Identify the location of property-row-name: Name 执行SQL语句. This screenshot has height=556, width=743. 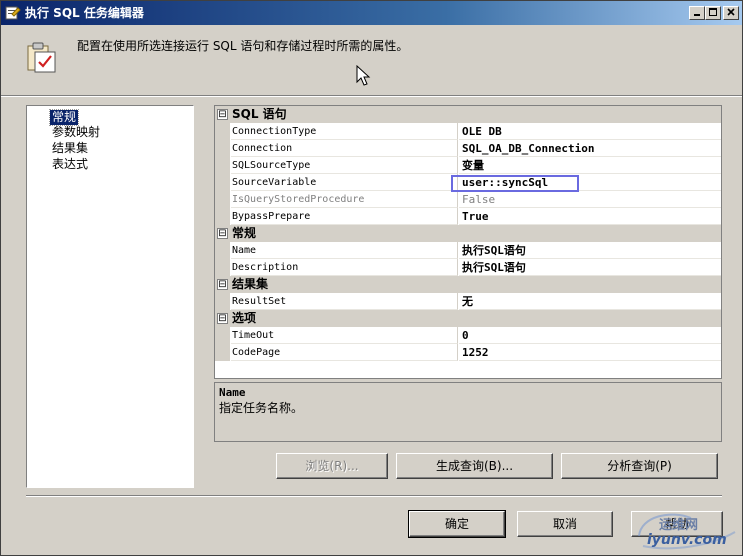
(468, 250).